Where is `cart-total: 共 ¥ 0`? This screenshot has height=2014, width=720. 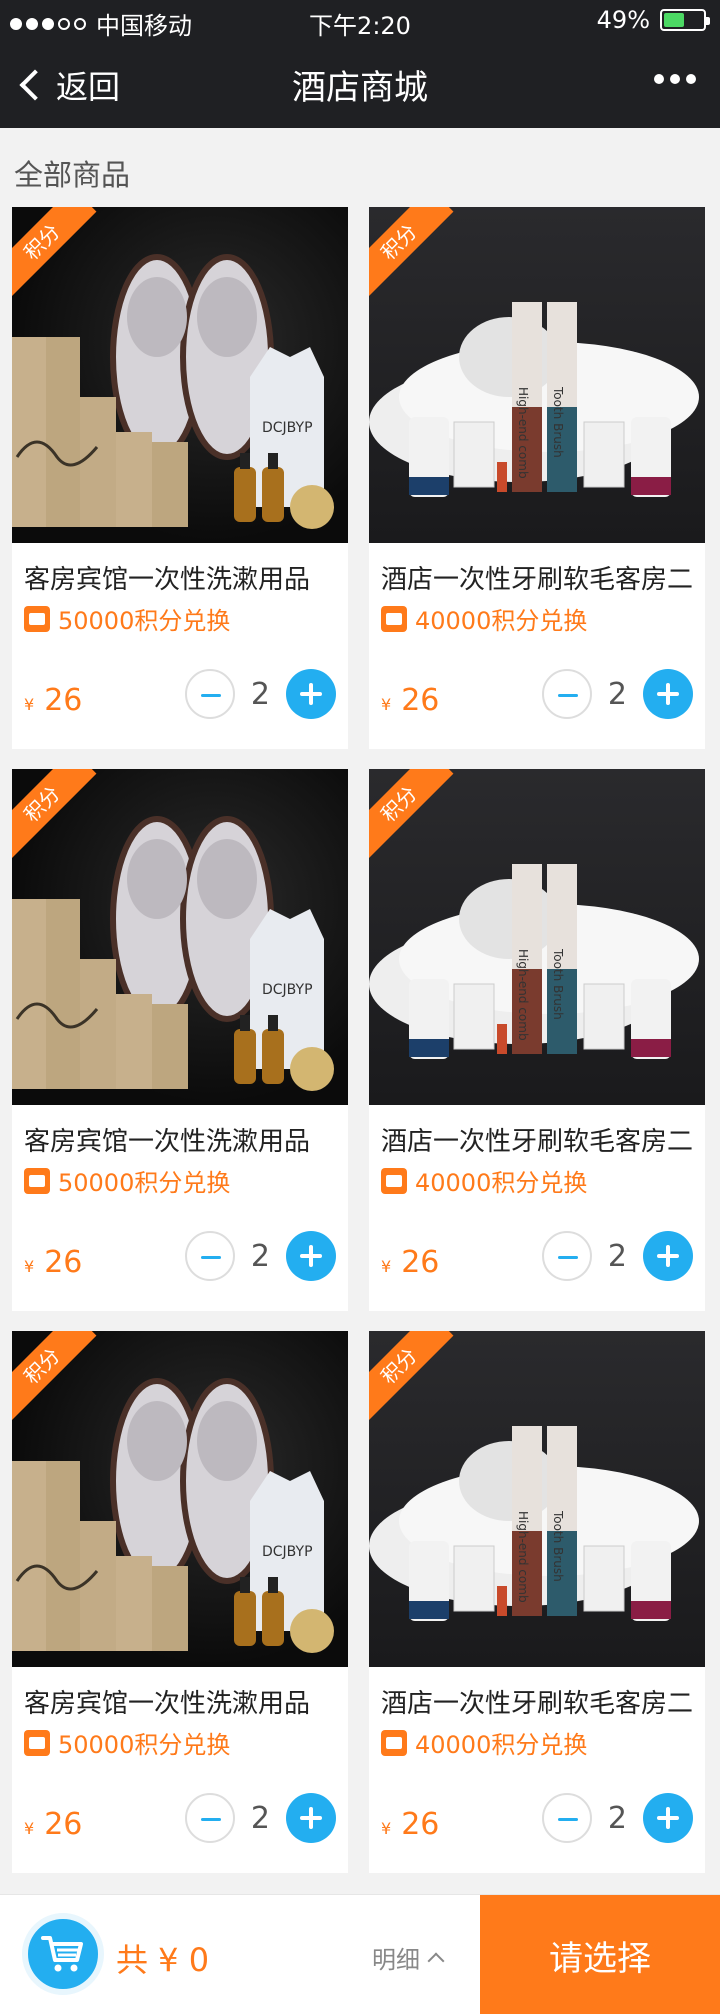 cart-total: 共 ¥ 0 is located at coordinates (163, 1960).